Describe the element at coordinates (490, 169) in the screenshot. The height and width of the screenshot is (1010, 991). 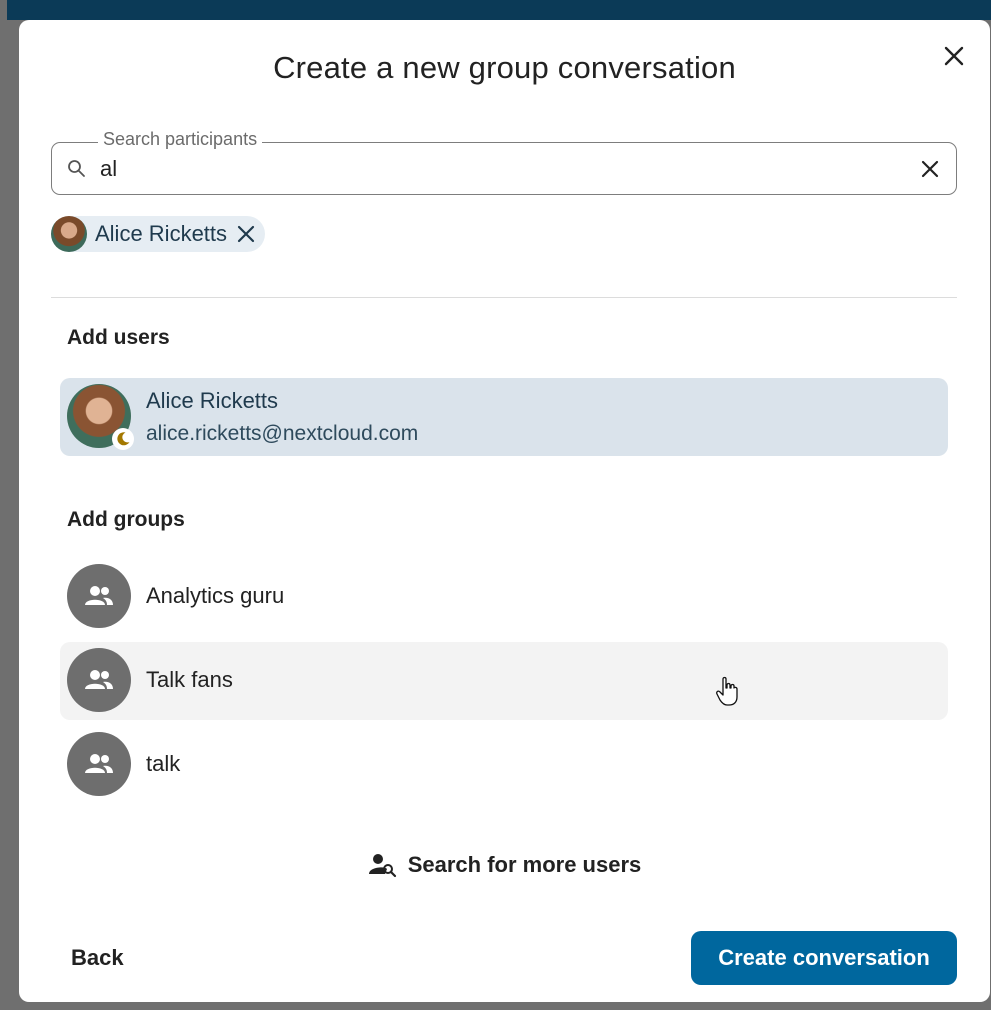
I see `search-input` at that location.